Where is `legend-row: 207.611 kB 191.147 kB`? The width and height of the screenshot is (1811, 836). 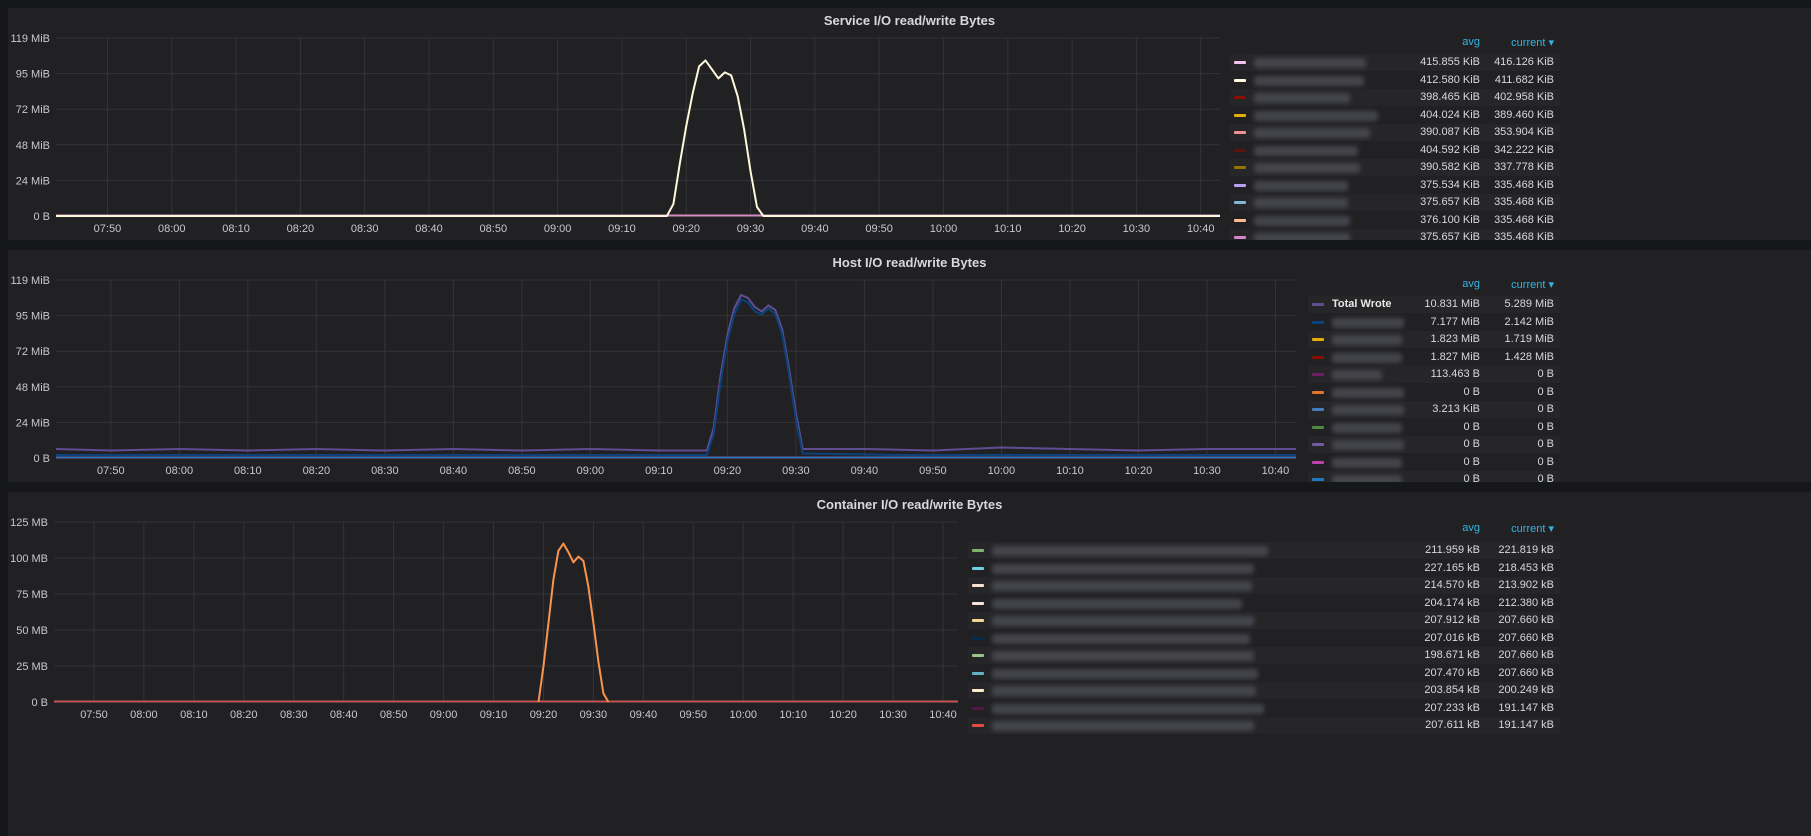
legend-row: 207.611 kB 191.147 kB is located at coordinates (1264, 725).